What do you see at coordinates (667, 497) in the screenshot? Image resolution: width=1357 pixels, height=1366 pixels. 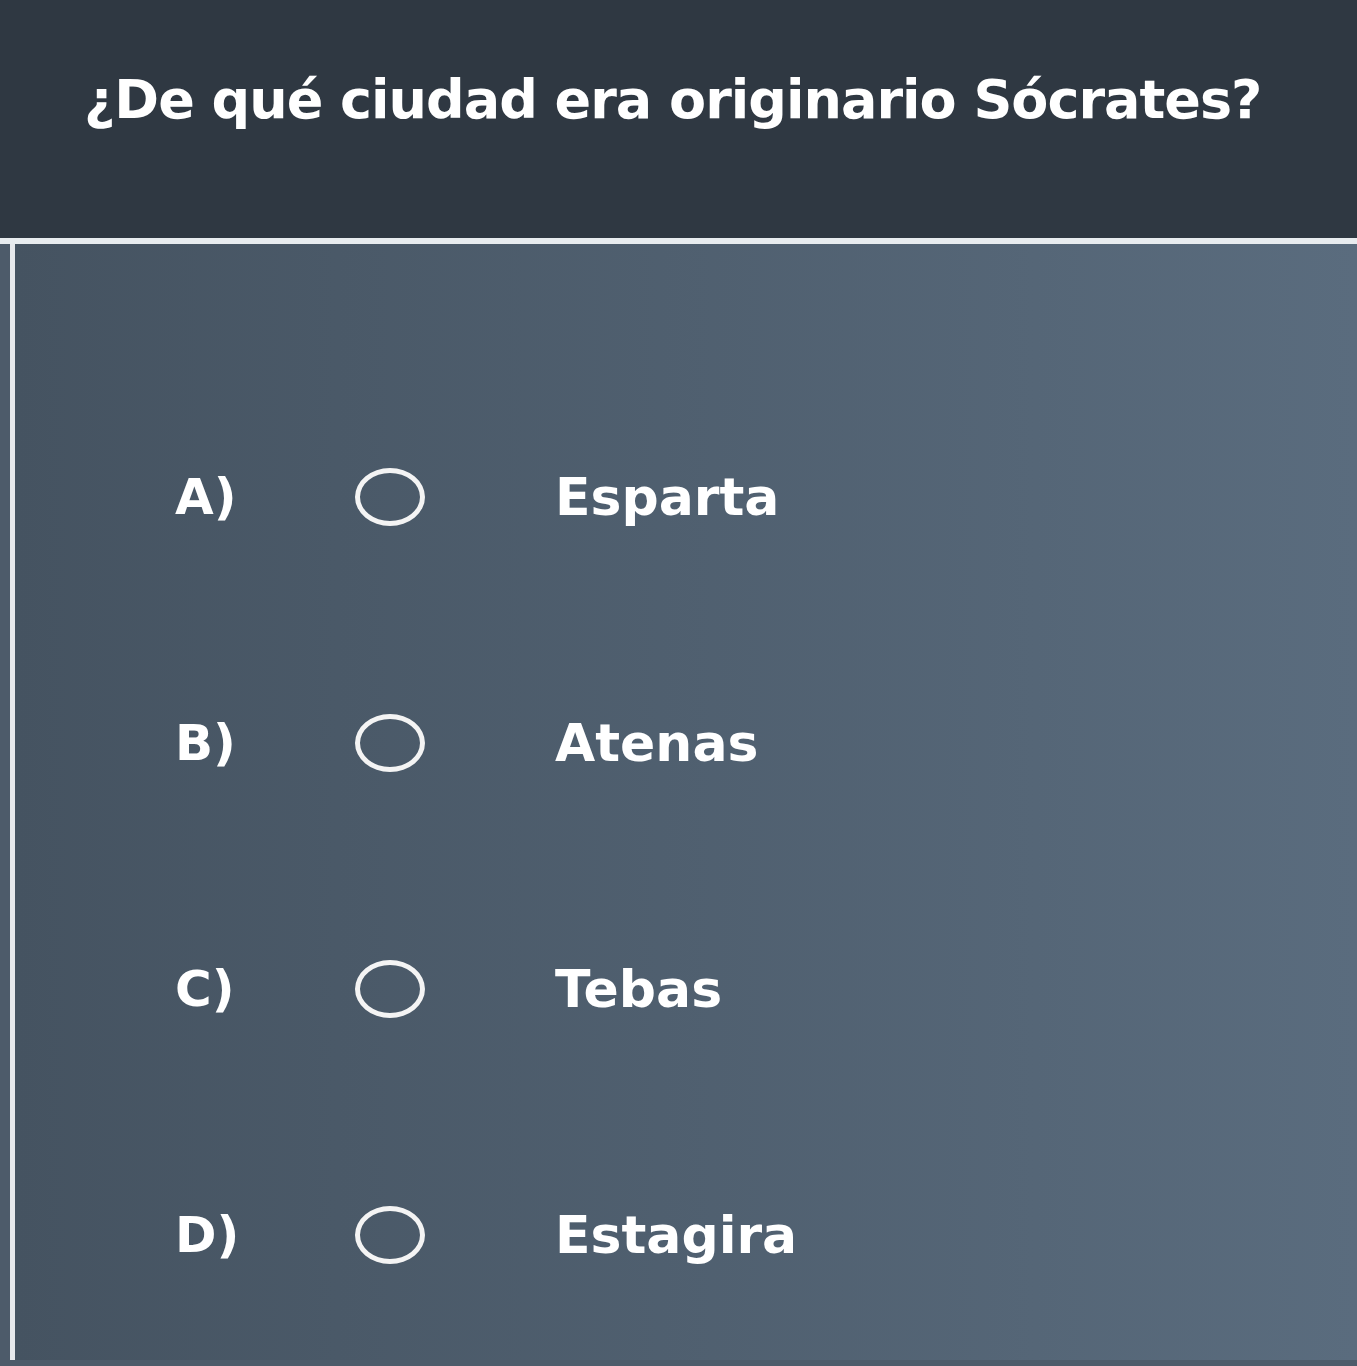 I see `option-label: Esparta` at bounding box center [667, 497].